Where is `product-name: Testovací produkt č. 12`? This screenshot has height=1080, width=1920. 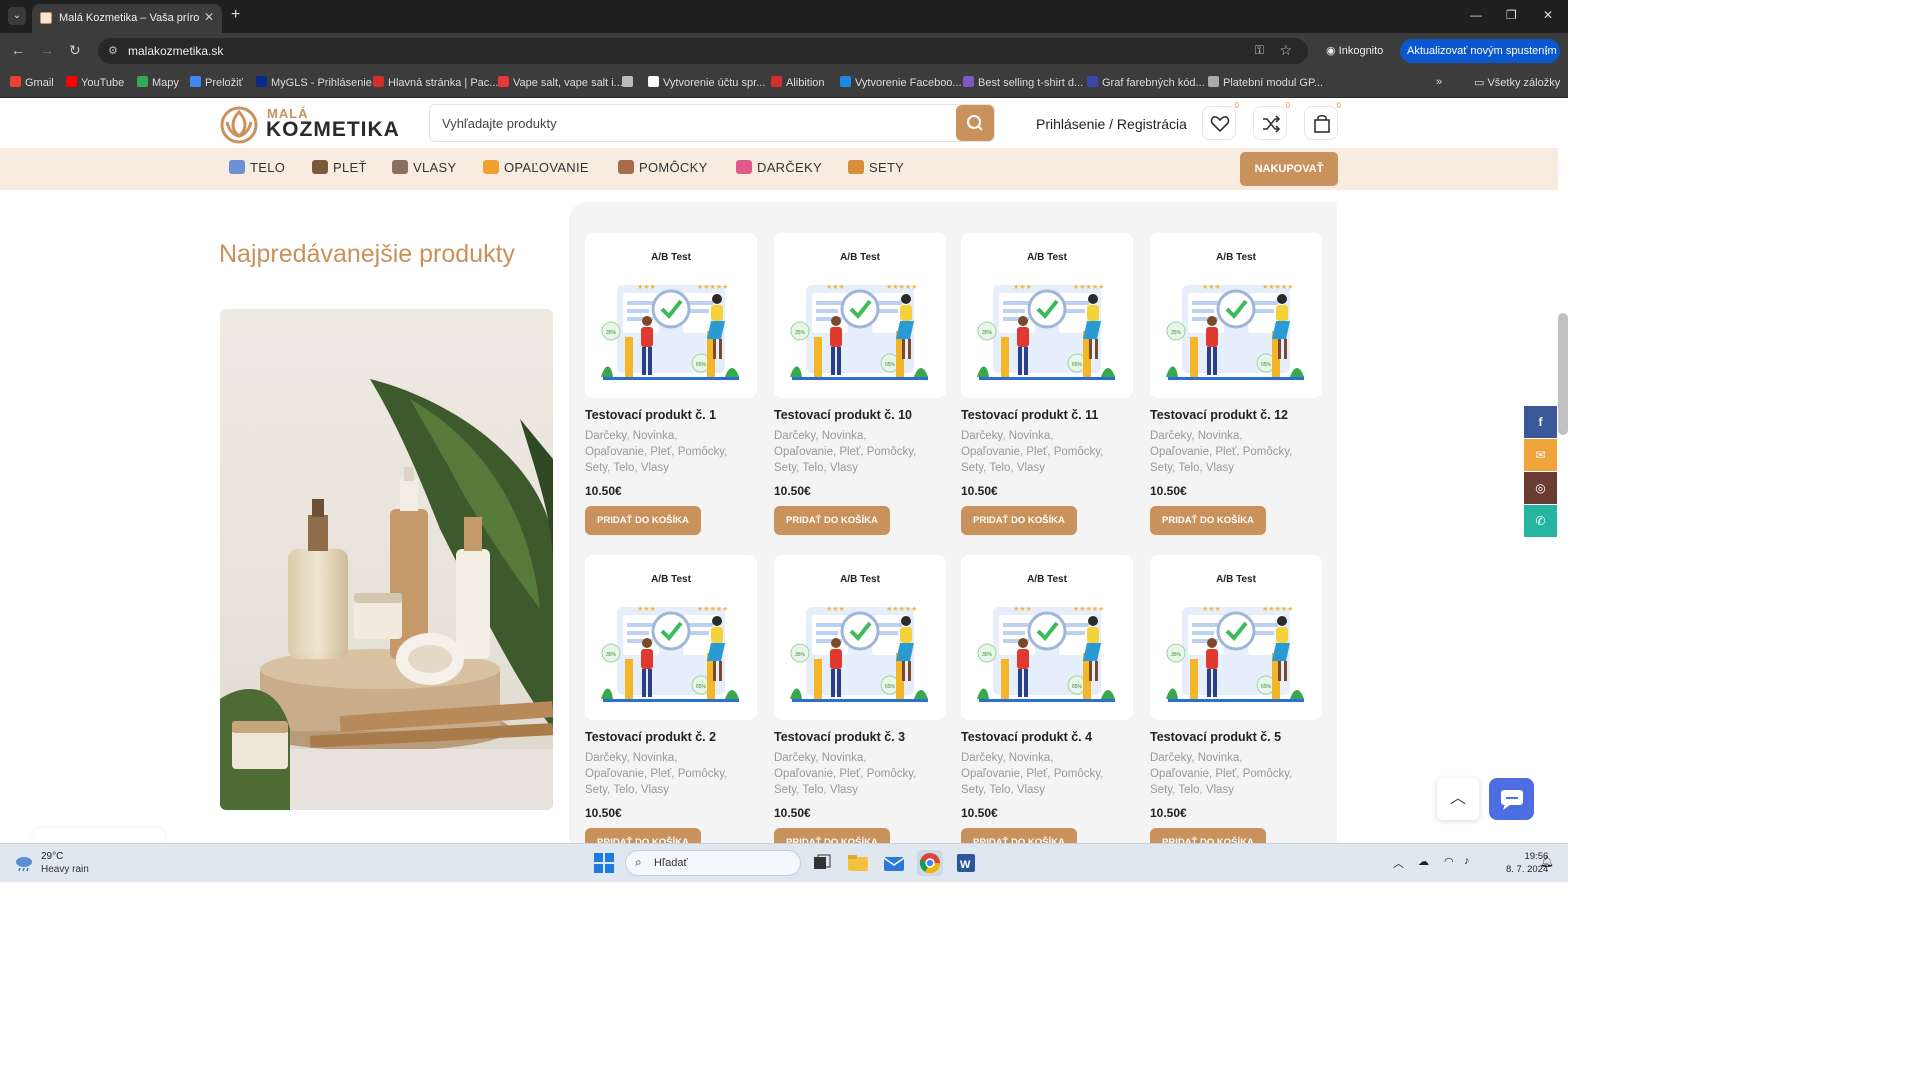 product-name: Testovací produkt č. 12 is located at coordinates (1236, 415).